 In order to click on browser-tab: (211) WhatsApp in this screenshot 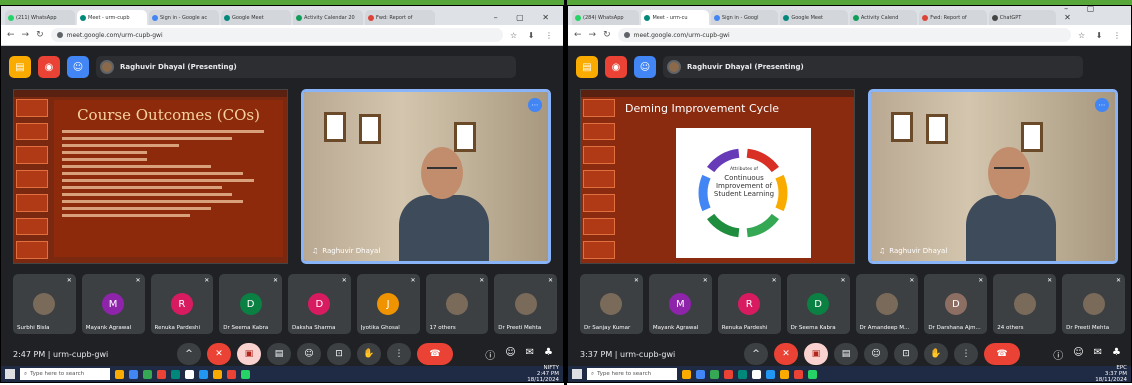, I will do `click(40, 17)`.